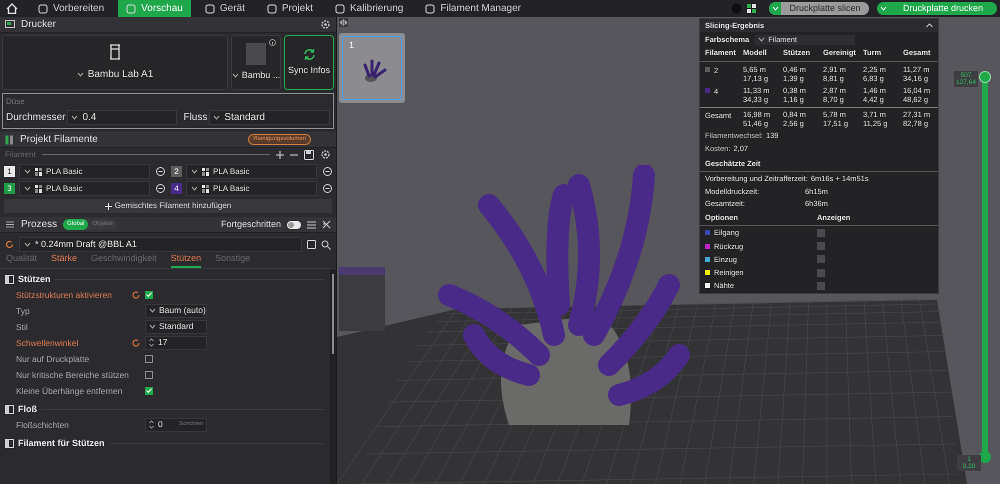  I want to click on top-tab: Kalibrierung, so click(369, 8).